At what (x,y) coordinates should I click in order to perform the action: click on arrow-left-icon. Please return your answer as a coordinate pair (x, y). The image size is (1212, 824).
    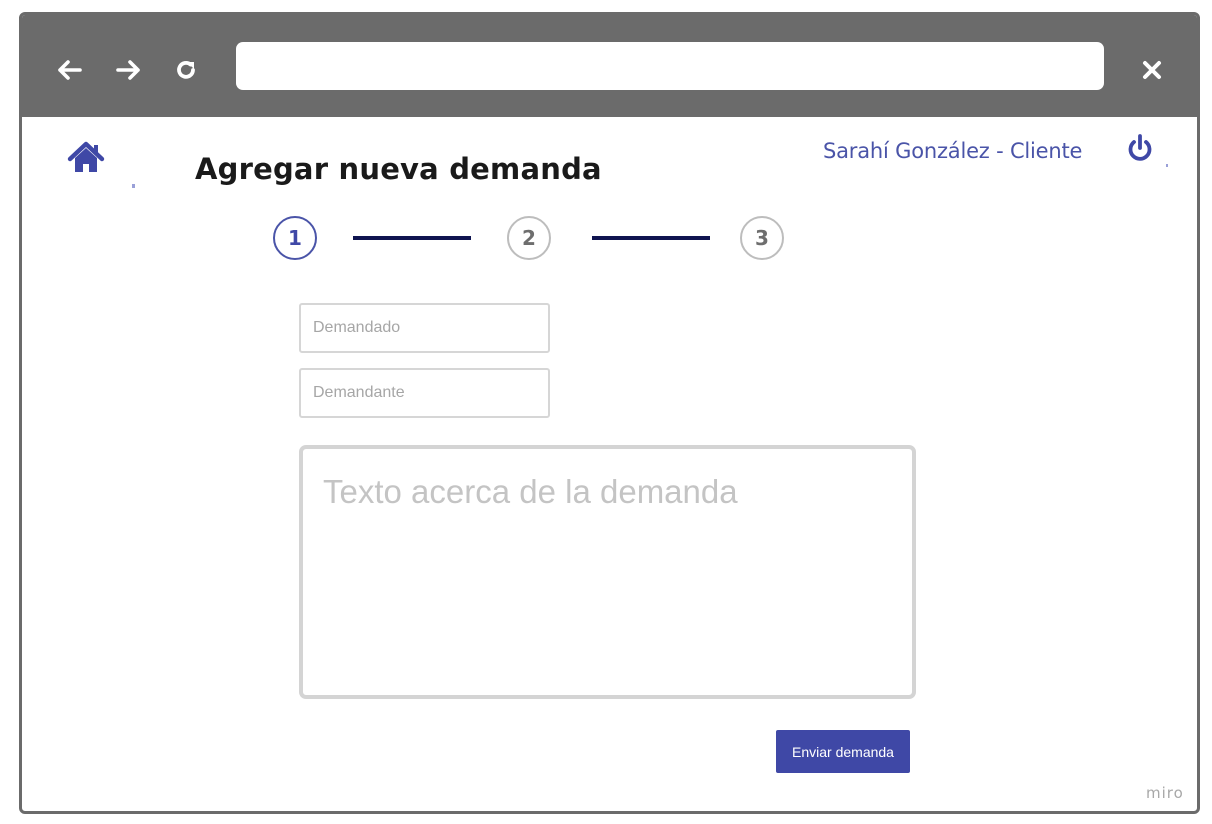
    Looking at the image, I should click on (70, 70).